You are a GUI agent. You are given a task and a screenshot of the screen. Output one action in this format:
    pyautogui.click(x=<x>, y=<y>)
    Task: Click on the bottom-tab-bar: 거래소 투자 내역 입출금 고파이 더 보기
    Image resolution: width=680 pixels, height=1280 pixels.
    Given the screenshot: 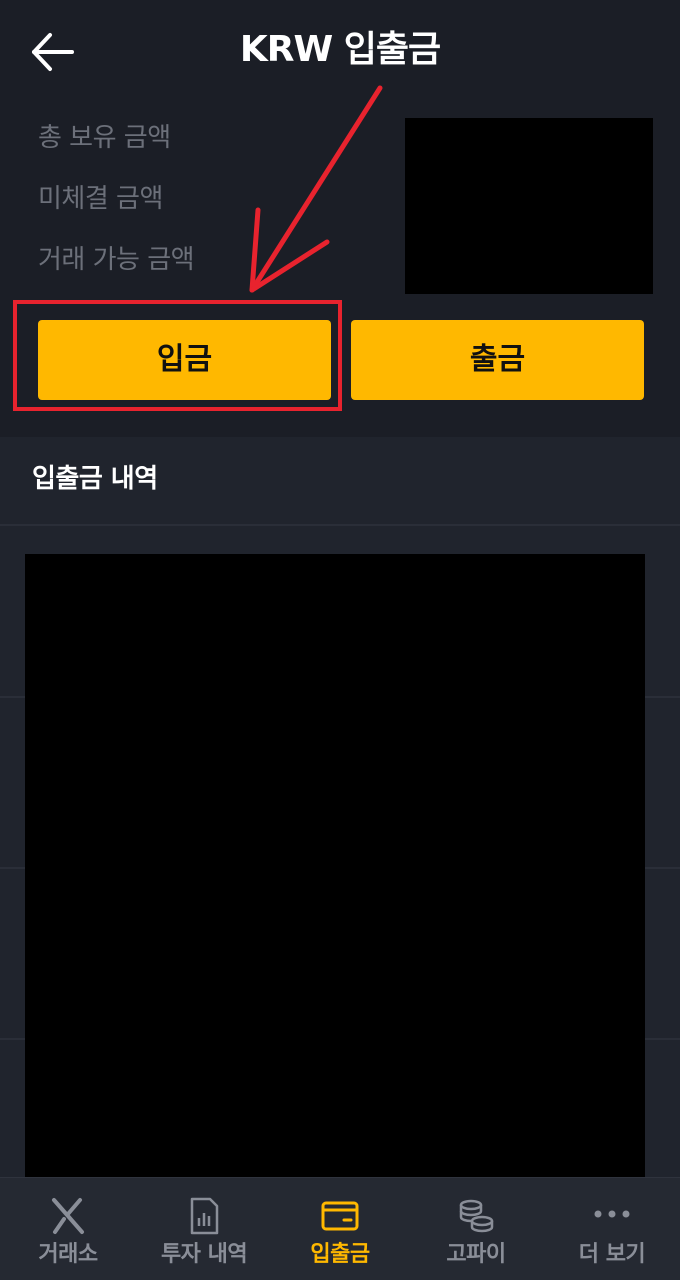 What is the action you would take?
    pyautogui.click(x=340, y=1228)
    